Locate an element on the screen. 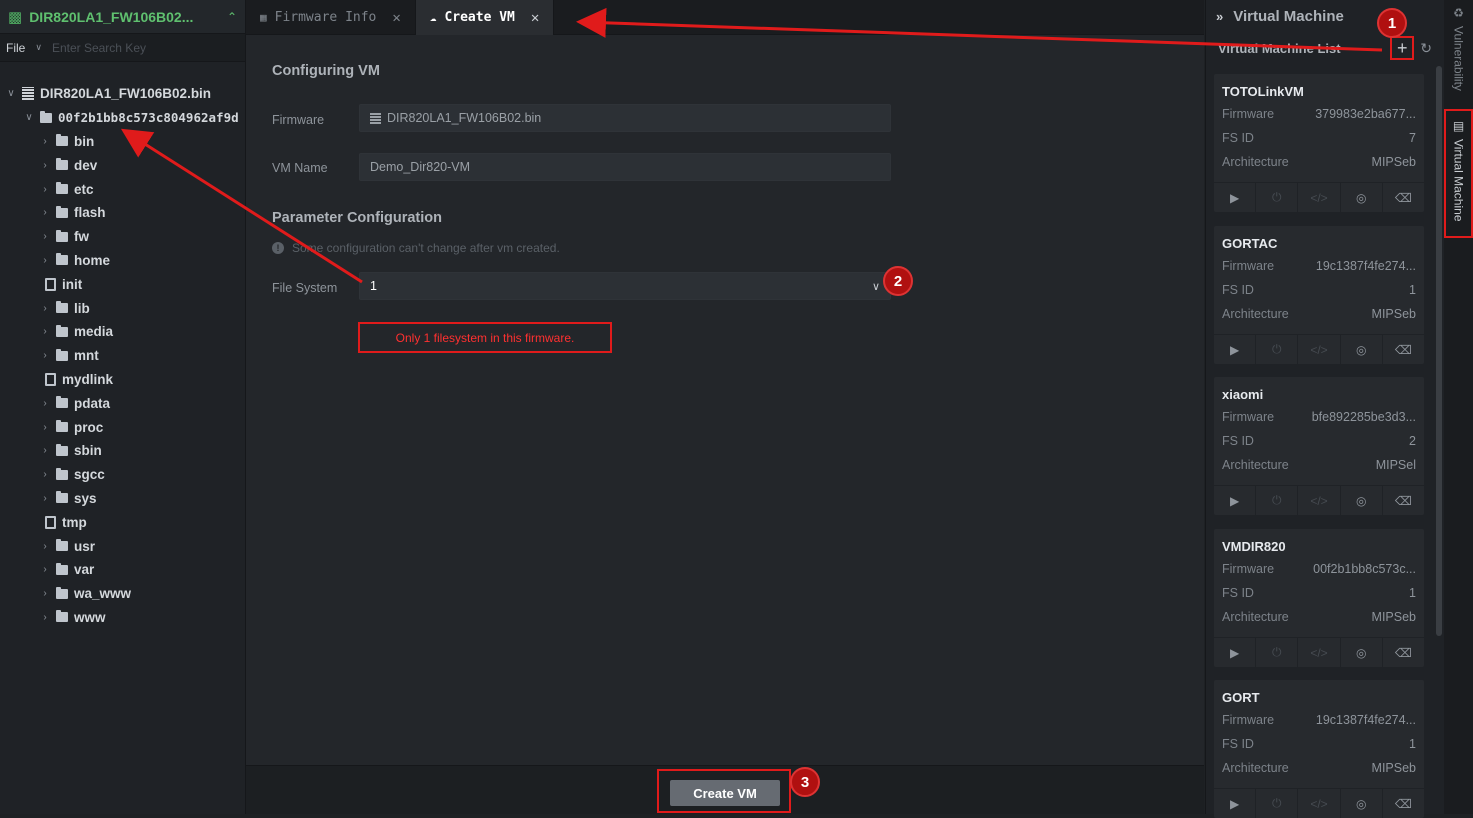 Image resolution: width=1473 pixels, height=818 pixels. tree-item-label: mnt is located at coordinates (86, 356).